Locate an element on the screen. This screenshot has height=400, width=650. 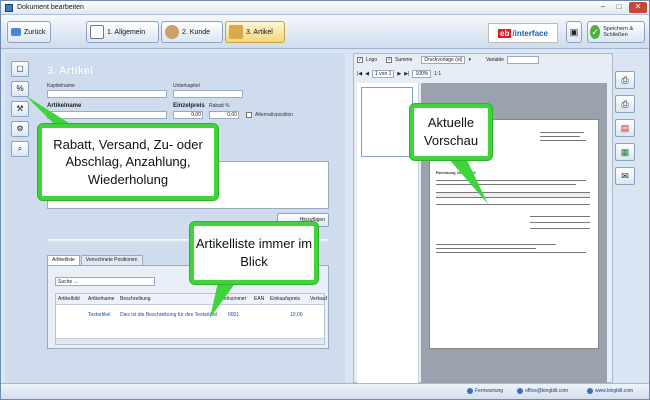
artikelname-field is located at coordinates (107, 115).